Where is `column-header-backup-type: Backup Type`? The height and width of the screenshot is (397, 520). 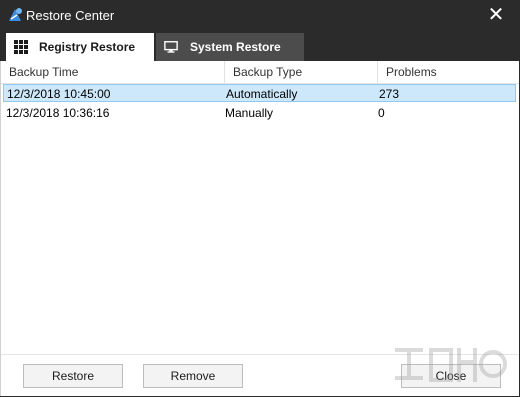
column-header-backup-type: Backup Type is located at coordinates (301, 72).